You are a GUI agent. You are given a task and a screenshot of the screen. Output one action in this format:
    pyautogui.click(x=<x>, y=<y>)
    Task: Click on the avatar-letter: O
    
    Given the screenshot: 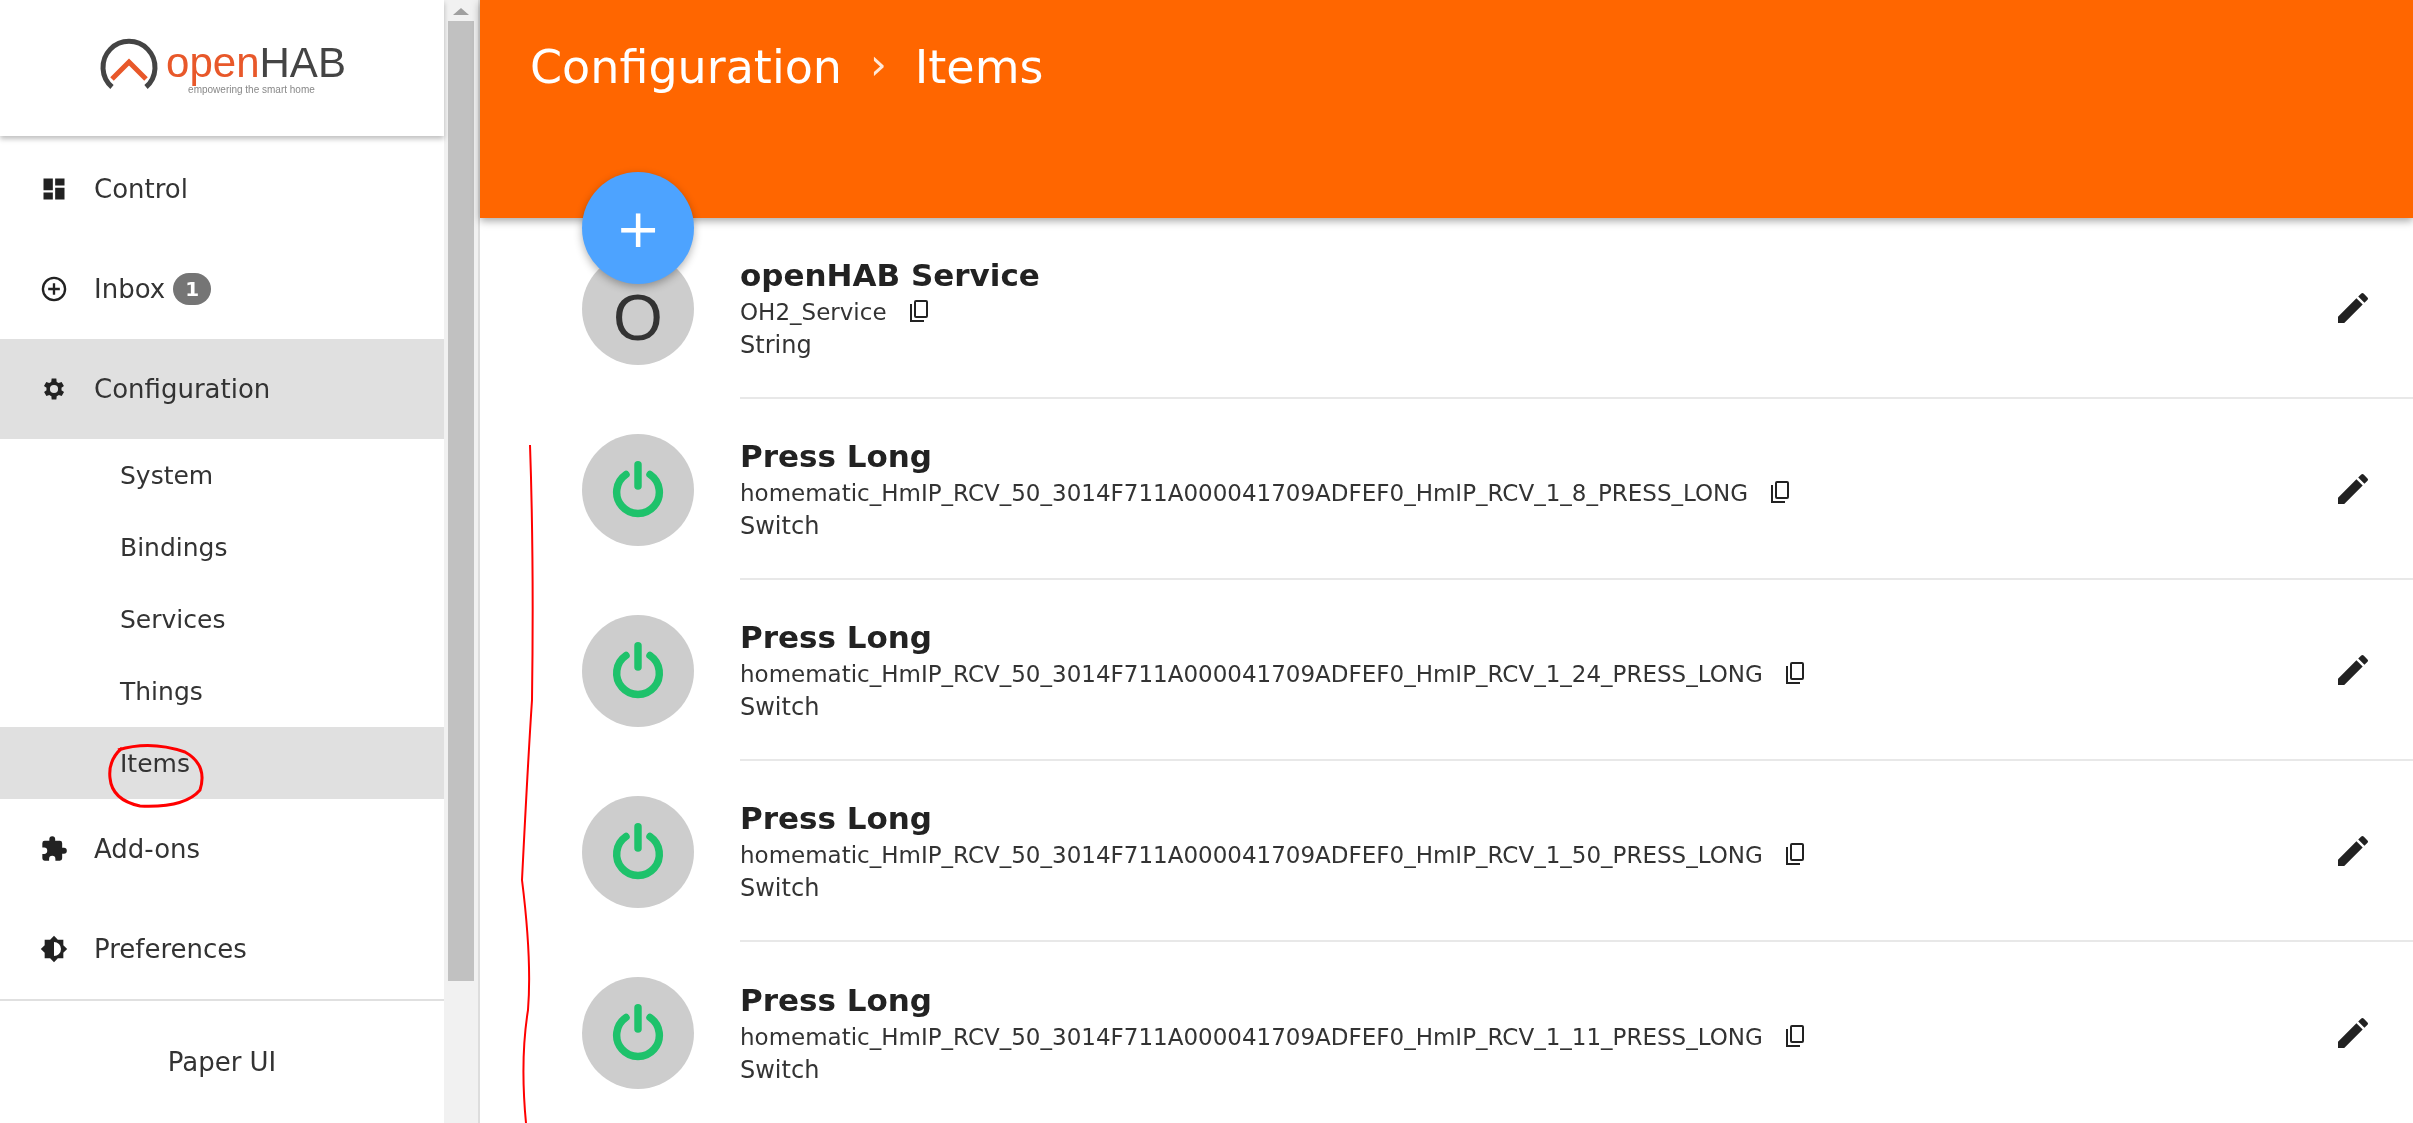 What is the action you would take?
    pyautogui.click(x=638, y=317)
    